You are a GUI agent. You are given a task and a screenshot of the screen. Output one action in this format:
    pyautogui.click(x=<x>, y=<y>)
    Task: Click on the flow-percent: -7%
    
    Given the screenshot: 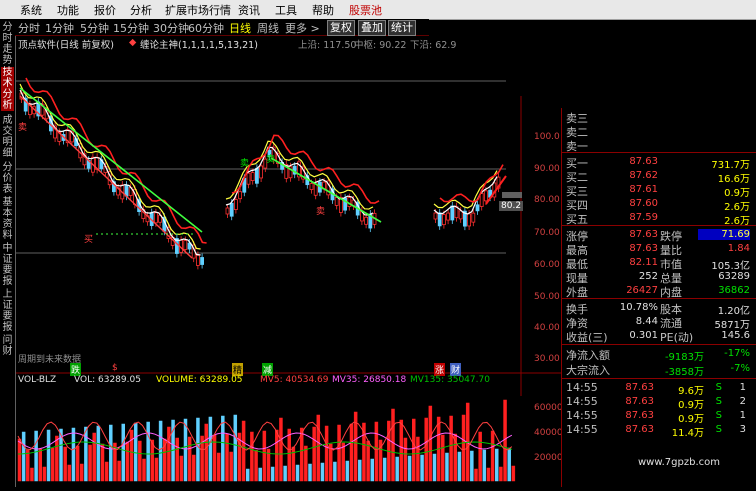 What is the action you would take?
    pyautogui.click(x=740, y=368)
    